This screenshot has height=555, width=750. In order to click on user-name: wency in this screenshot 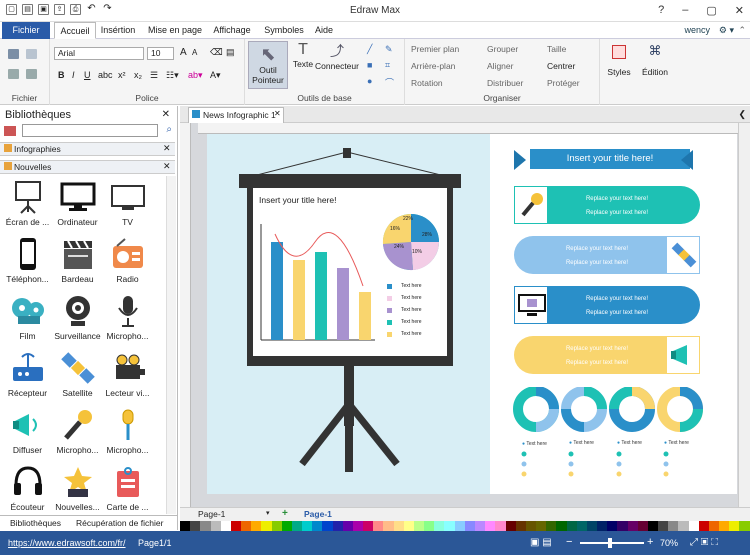, I will do `click(697, 30)`.